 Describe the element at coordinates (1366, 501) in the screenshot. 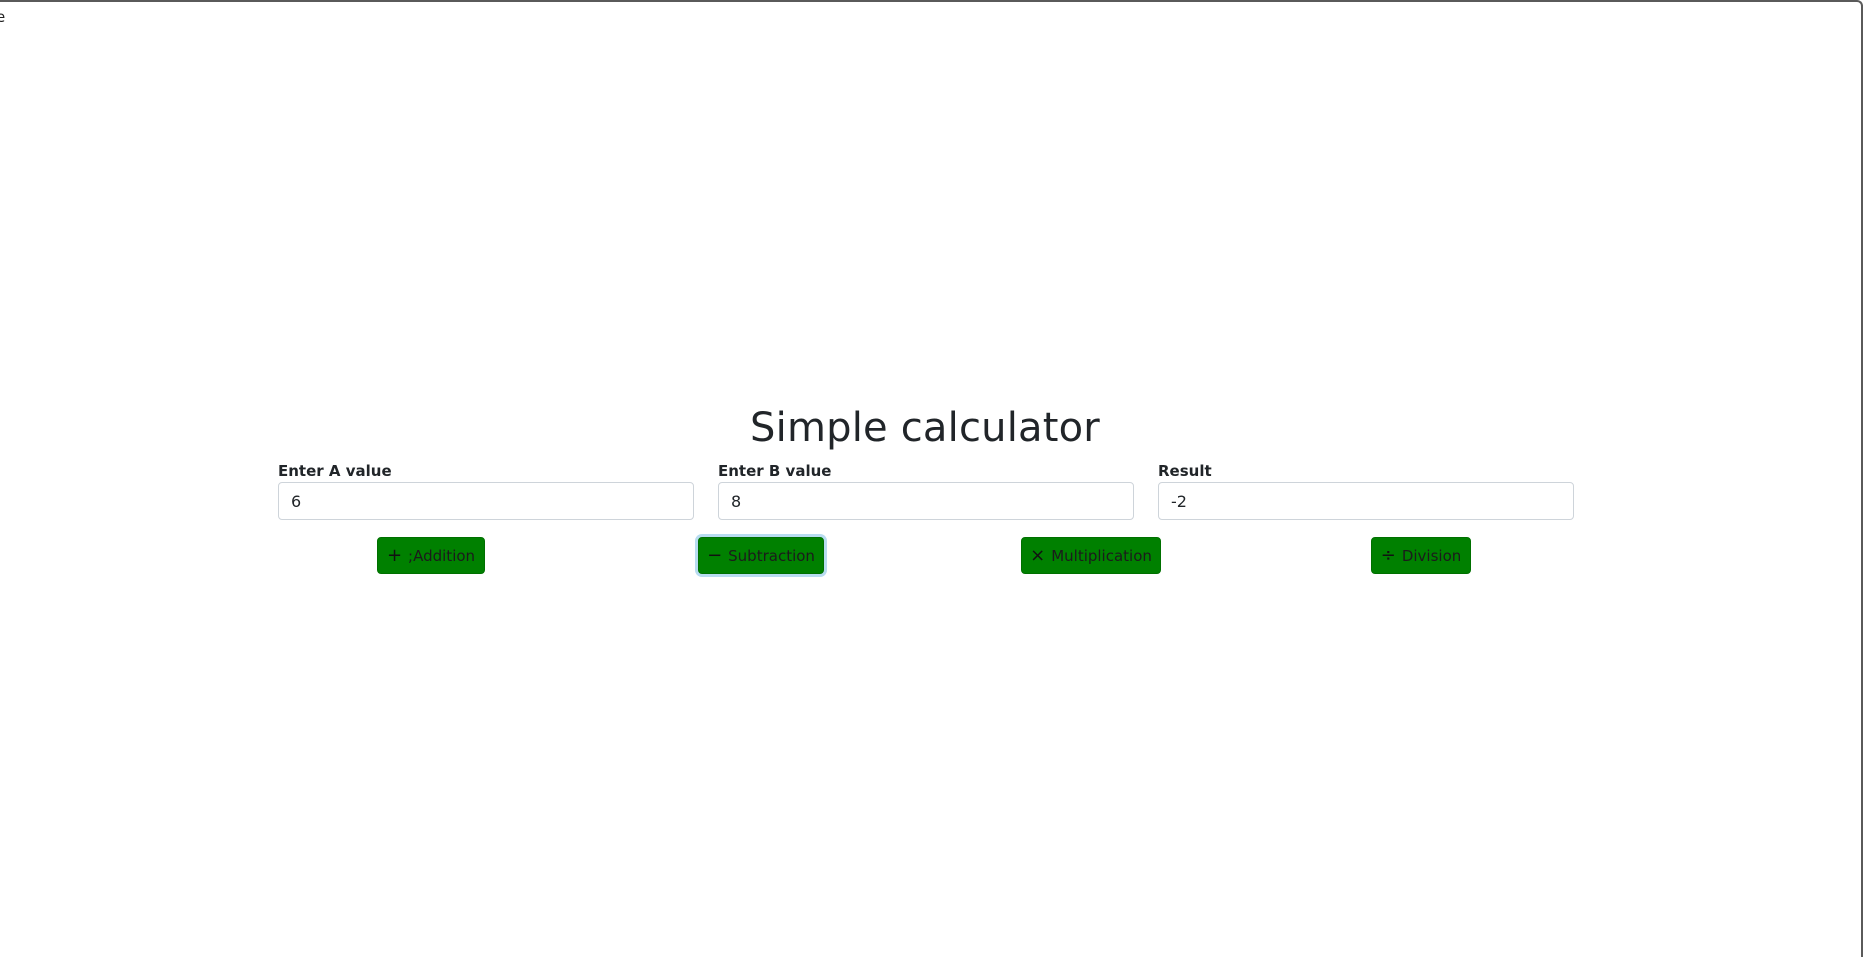

I see `result-input` at that location.